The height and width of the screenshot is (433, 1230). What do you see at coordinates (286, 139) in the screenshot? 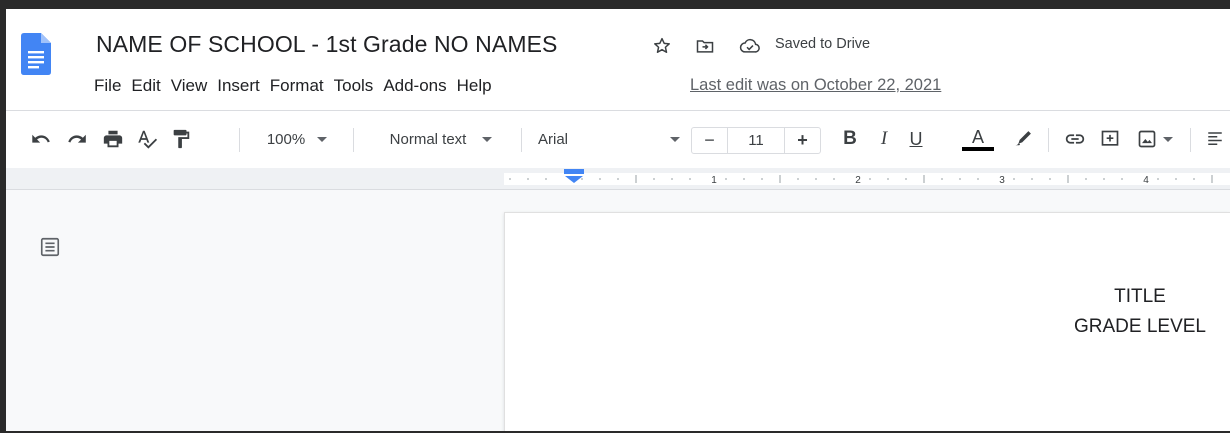
I see `zoom-value: 100%` at bounding box center [286, 139].